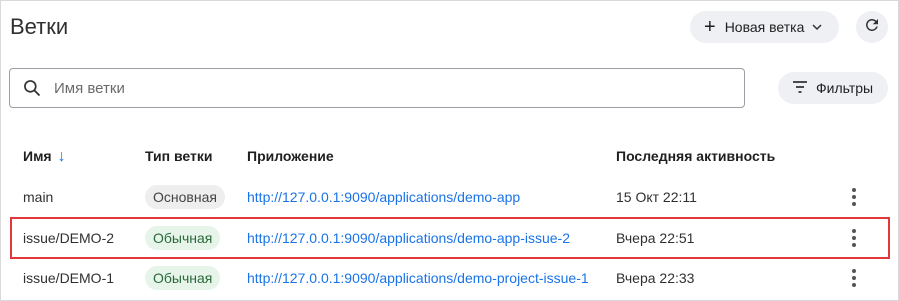 The image size is (899, 301). I want to click on search-field, so click(377, 88).